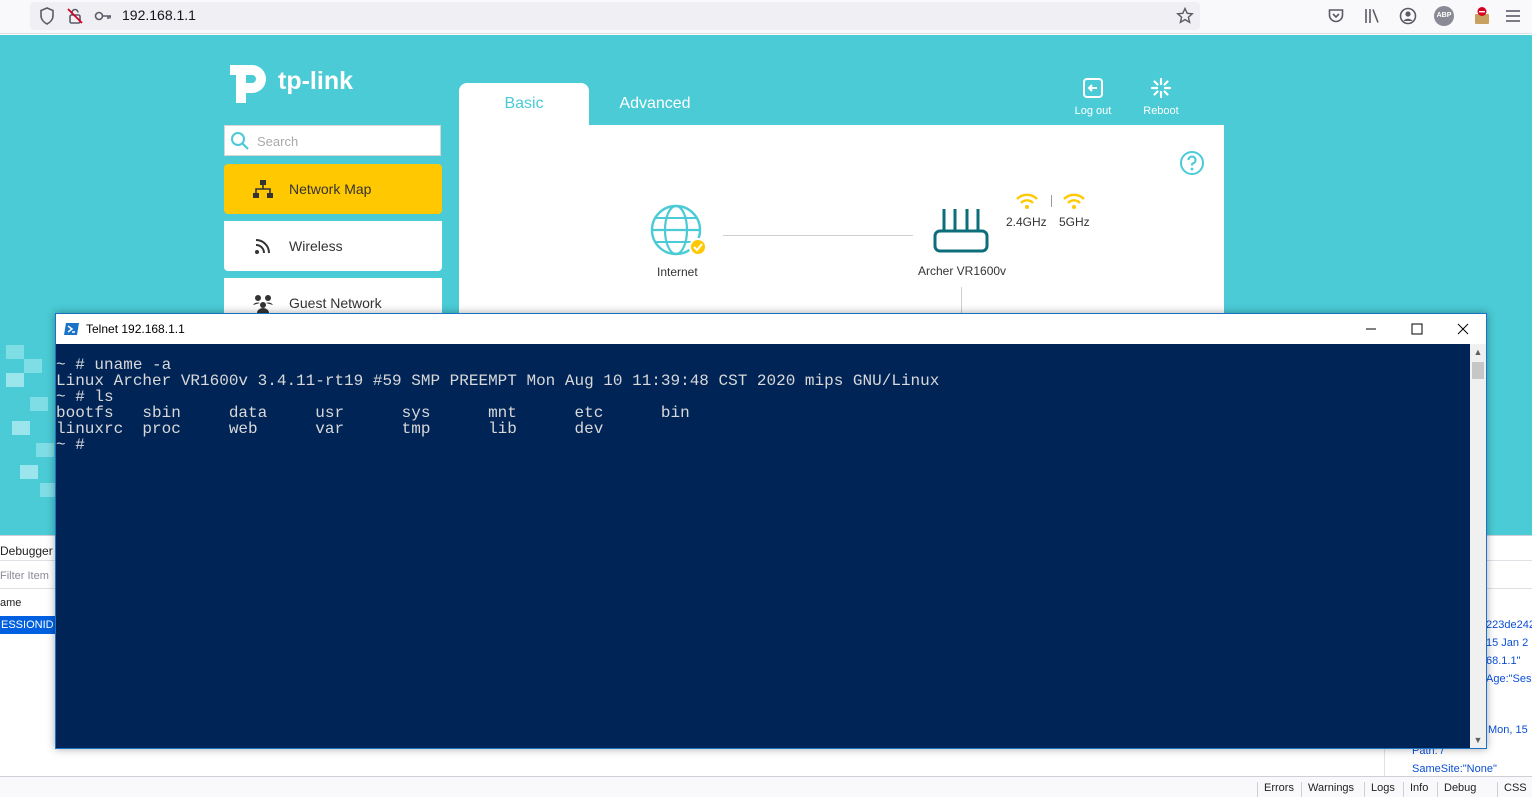 Image resolution: width=1532 pixels, height=797 pixels. I want to click on menu-item-wireless: Wireless, so click(333, 246).